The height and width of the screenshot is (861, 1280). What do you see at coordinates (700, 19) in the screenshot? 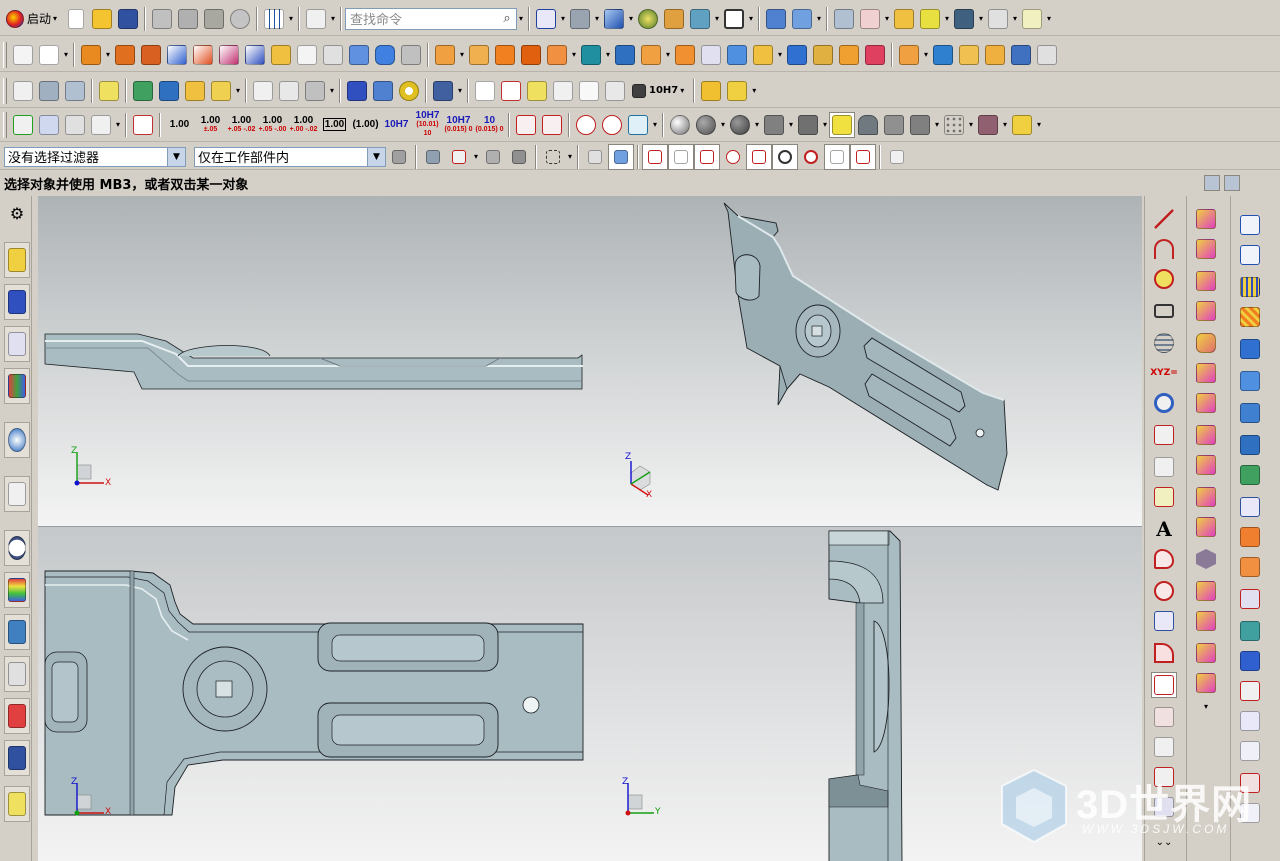
I see `section-button` at bounding box center [700, 19].